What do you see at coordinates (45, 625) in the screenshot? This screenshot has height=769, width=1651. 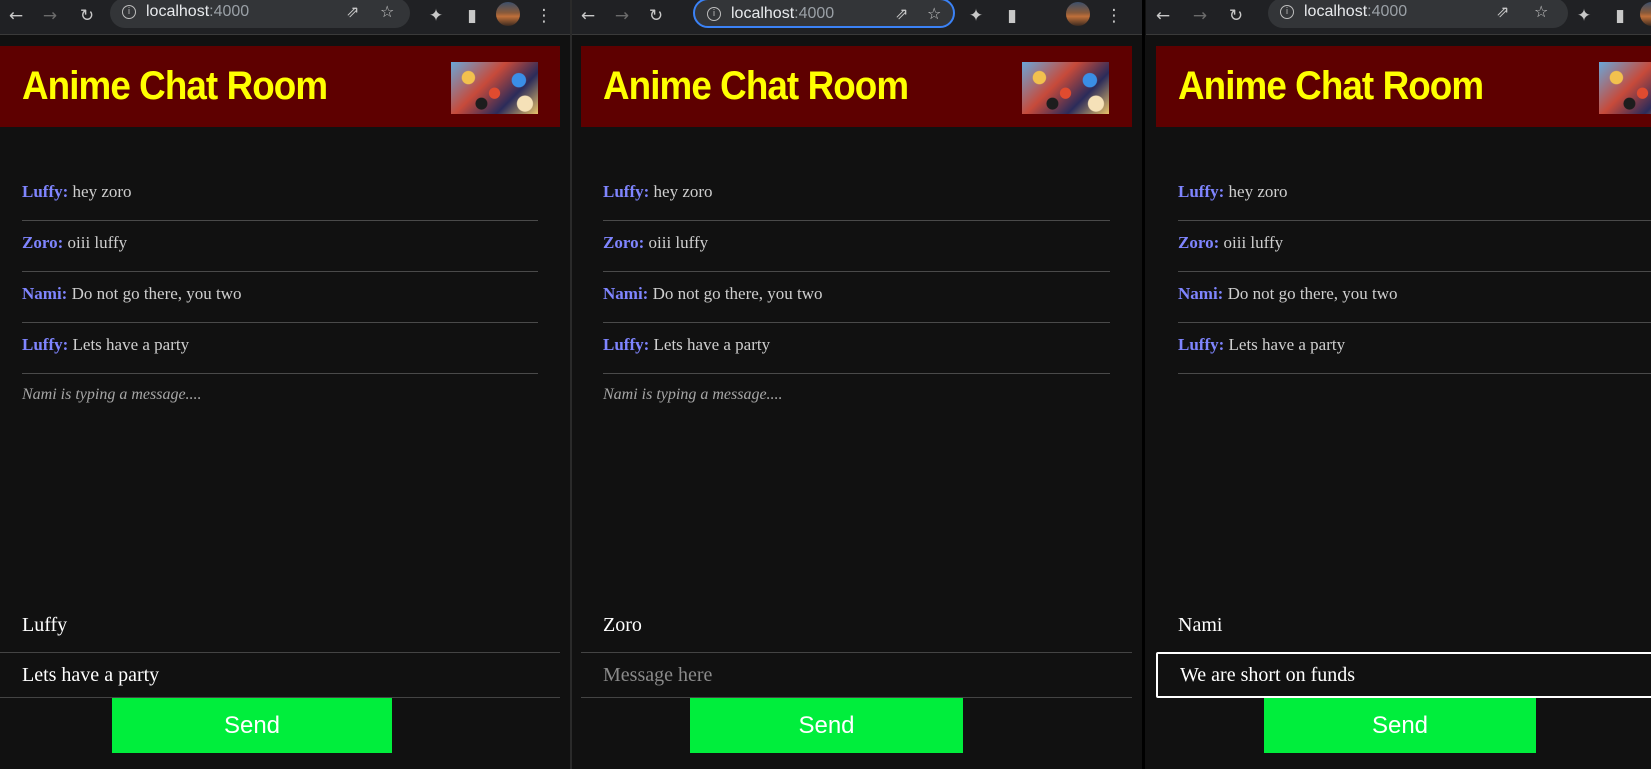 I see `username-label: Luffy` at bounding box center [45, 625].